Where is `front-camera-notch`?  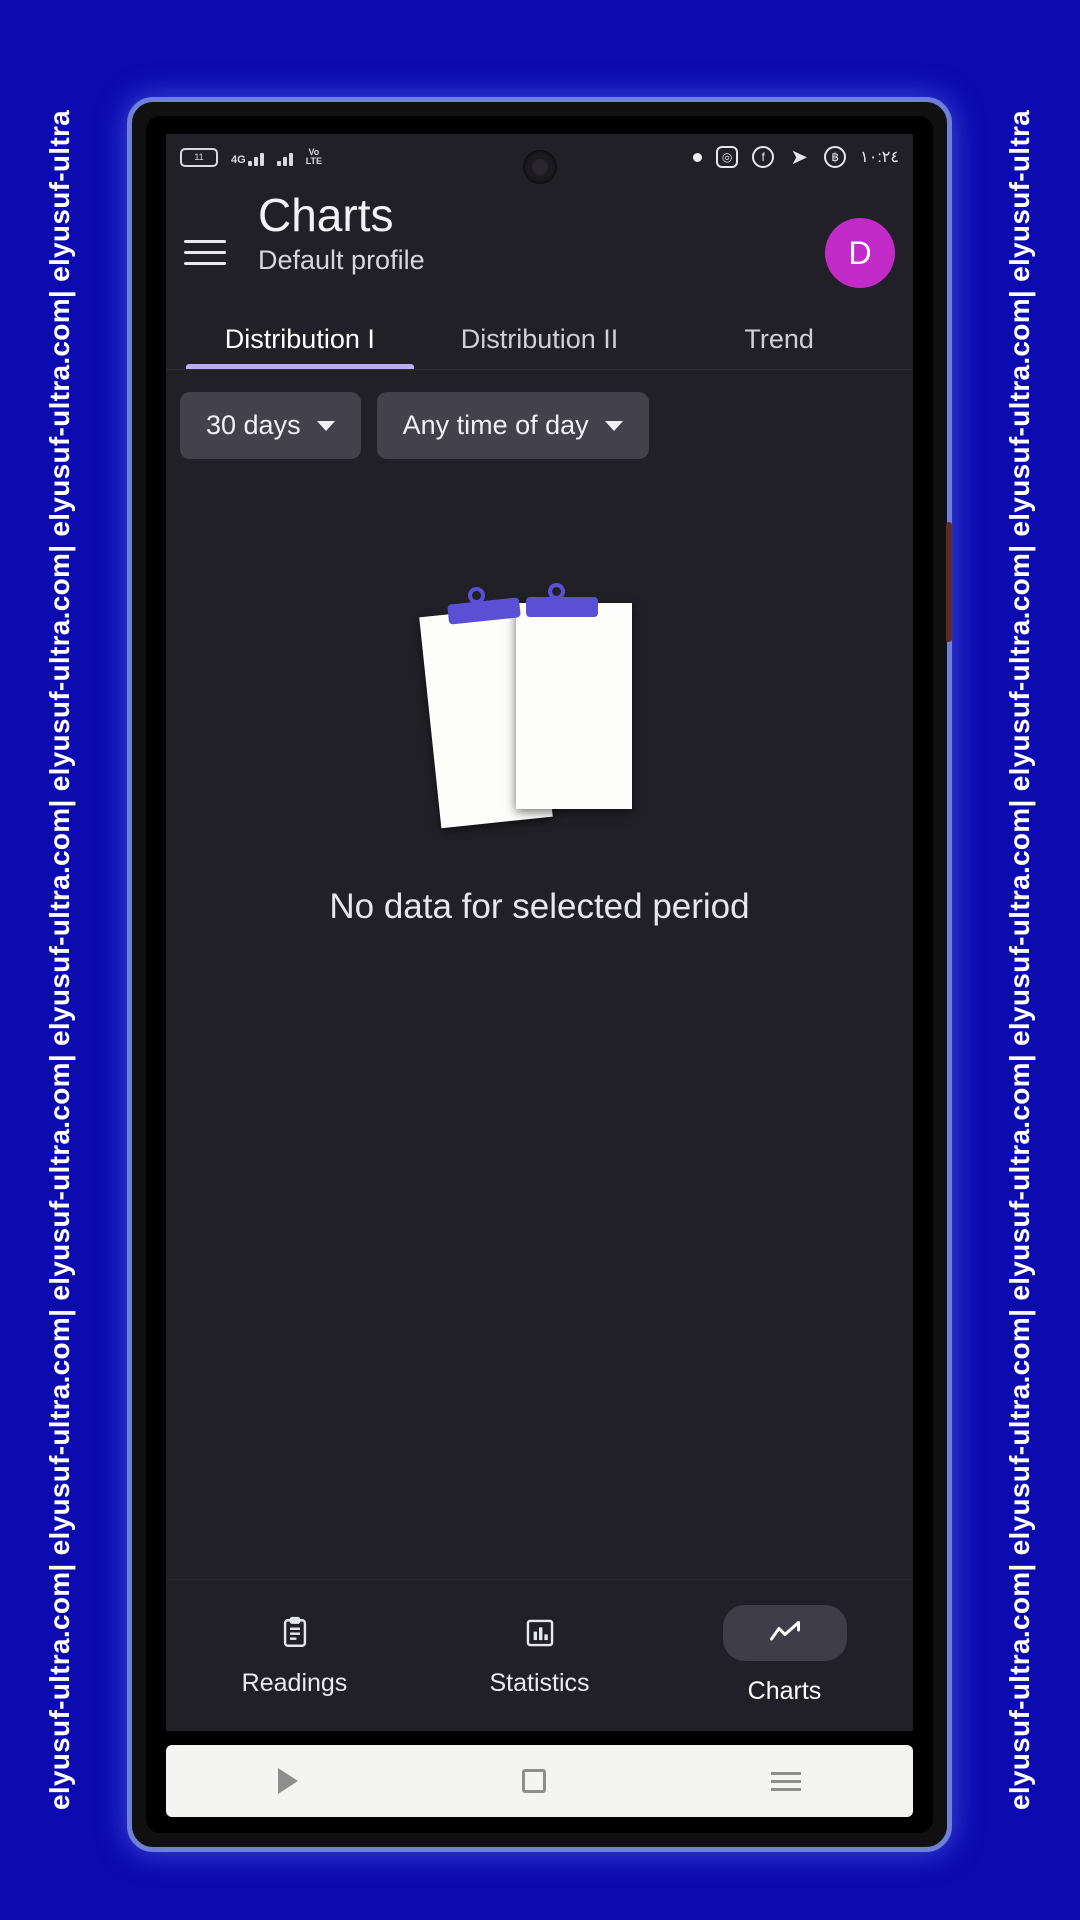 front-camera-notch is located at coordinates (539, 167).